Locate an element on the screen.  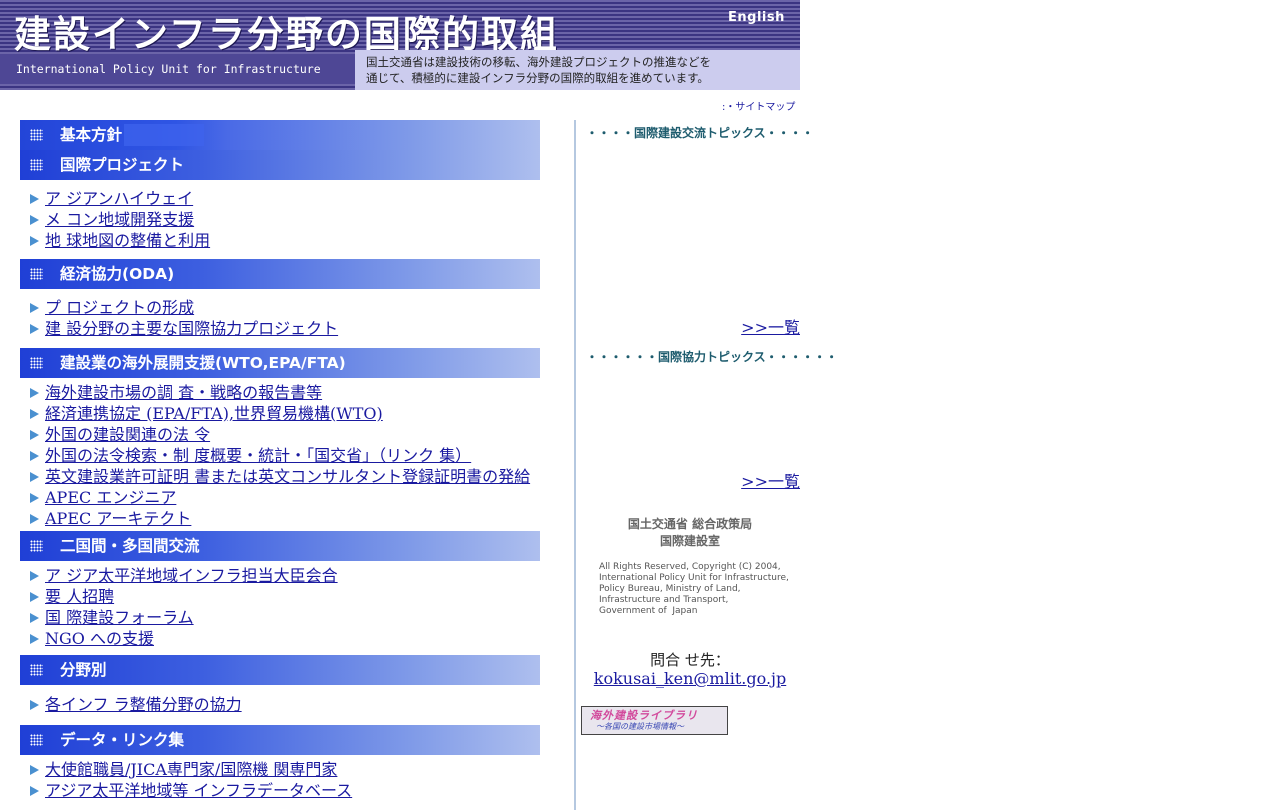
list-item: 各インフ ラ整備分野の協力 is located at coordinates (280, 704).